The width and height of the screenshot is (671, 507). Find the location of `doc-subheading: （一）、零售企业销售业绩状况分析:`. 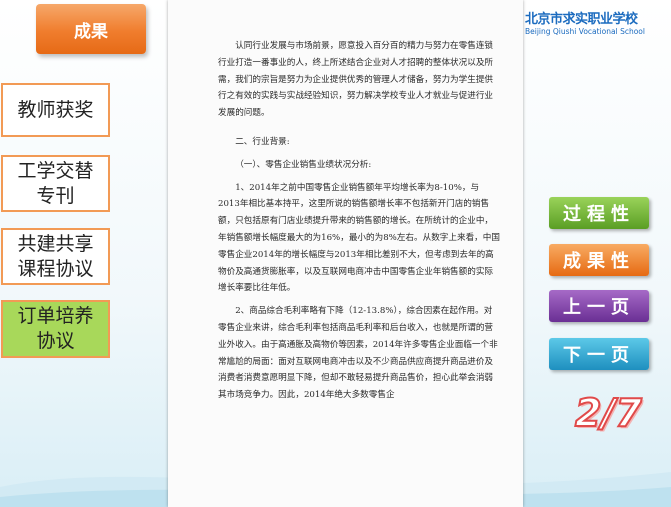

doc-subheading: （一）、零售企业销售业绩状况分析: is located at coordinates (303, 164).